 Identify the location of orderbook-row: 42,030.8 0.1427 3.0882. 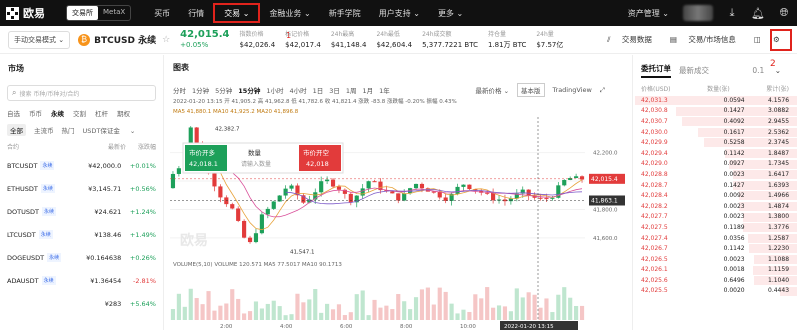
(715, 111).